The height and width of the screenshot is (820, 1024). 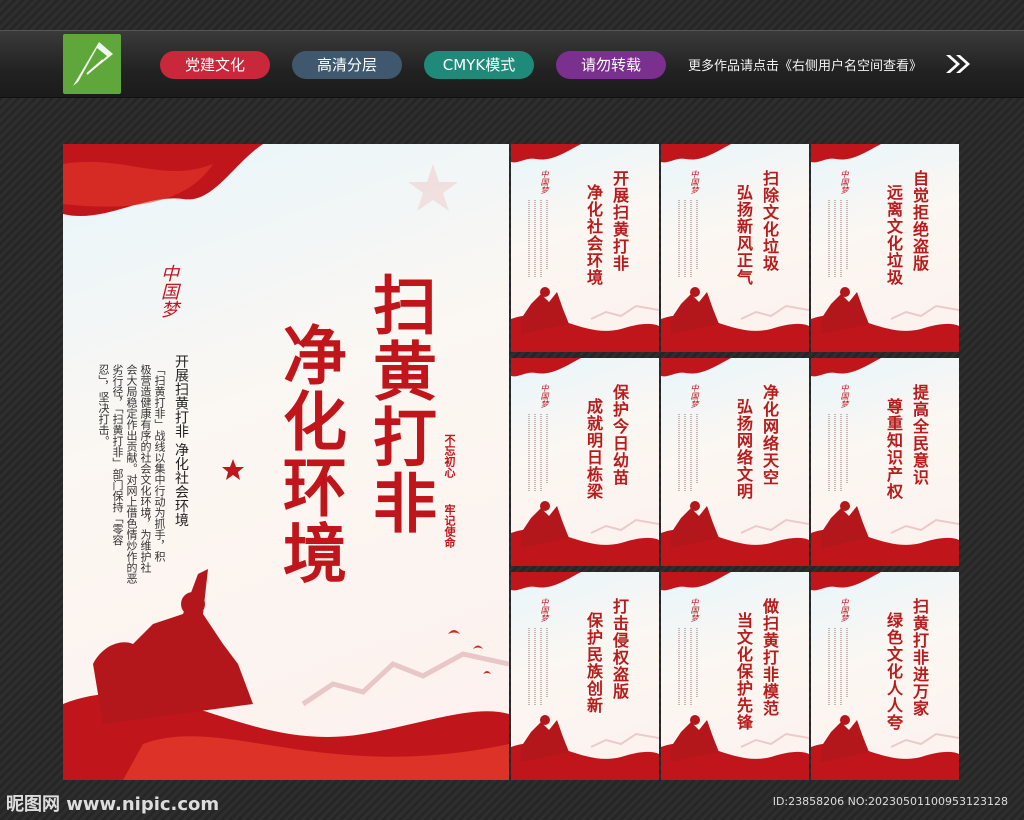 I want to click on main-title-line1: 扫黄打非, so click(x=399, y=404).